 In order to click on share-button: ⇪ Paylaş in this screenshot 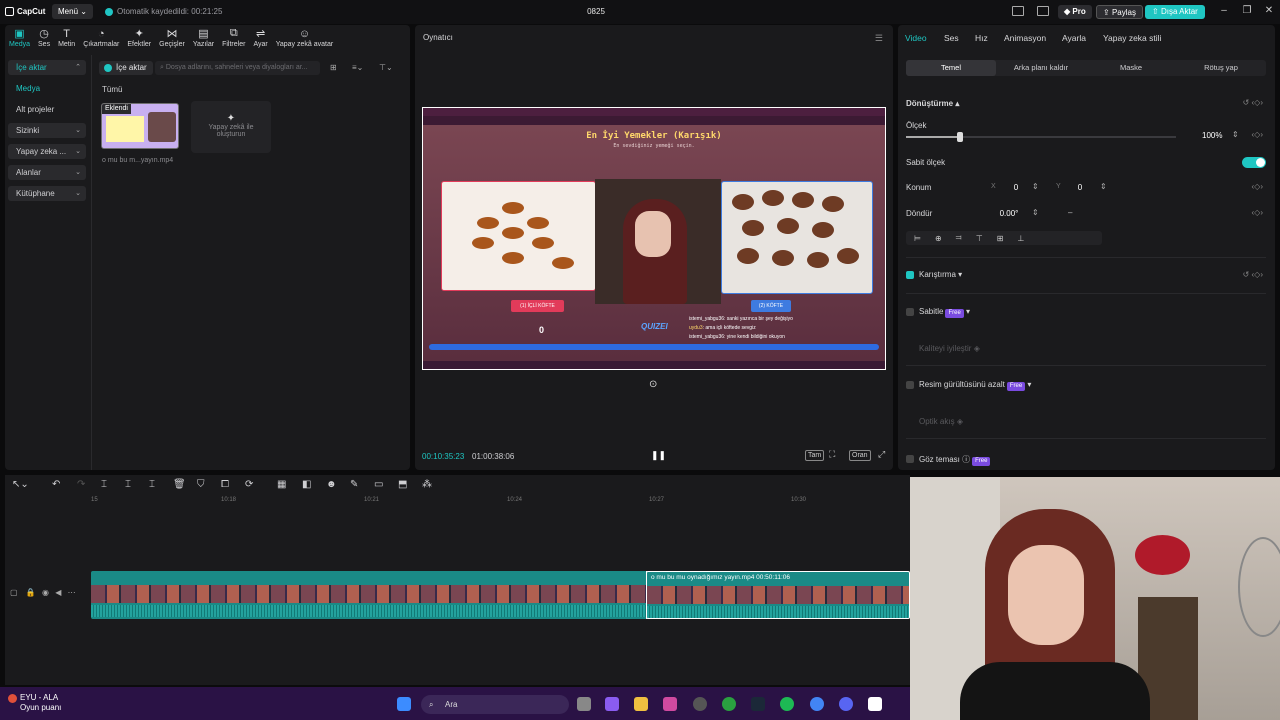, I will do `click(1119, 12)`.